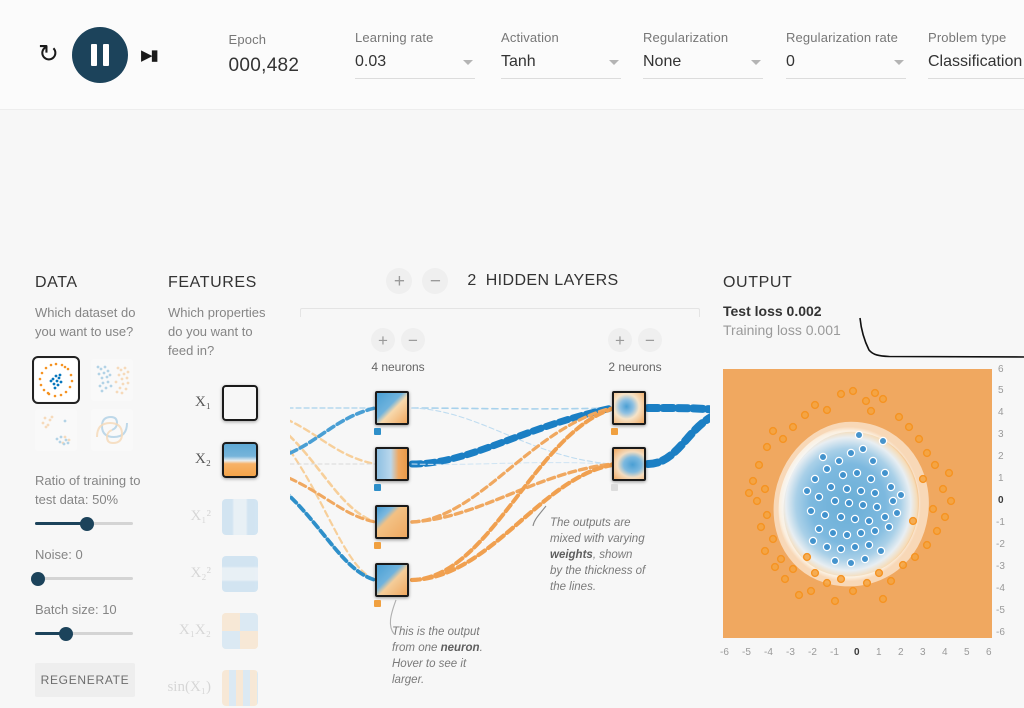 This screenshot has height=708, width=1024. Describe the element at coordinates (59, 554) in the screenshot. I see `noise-label: Noise: 0` at that location.